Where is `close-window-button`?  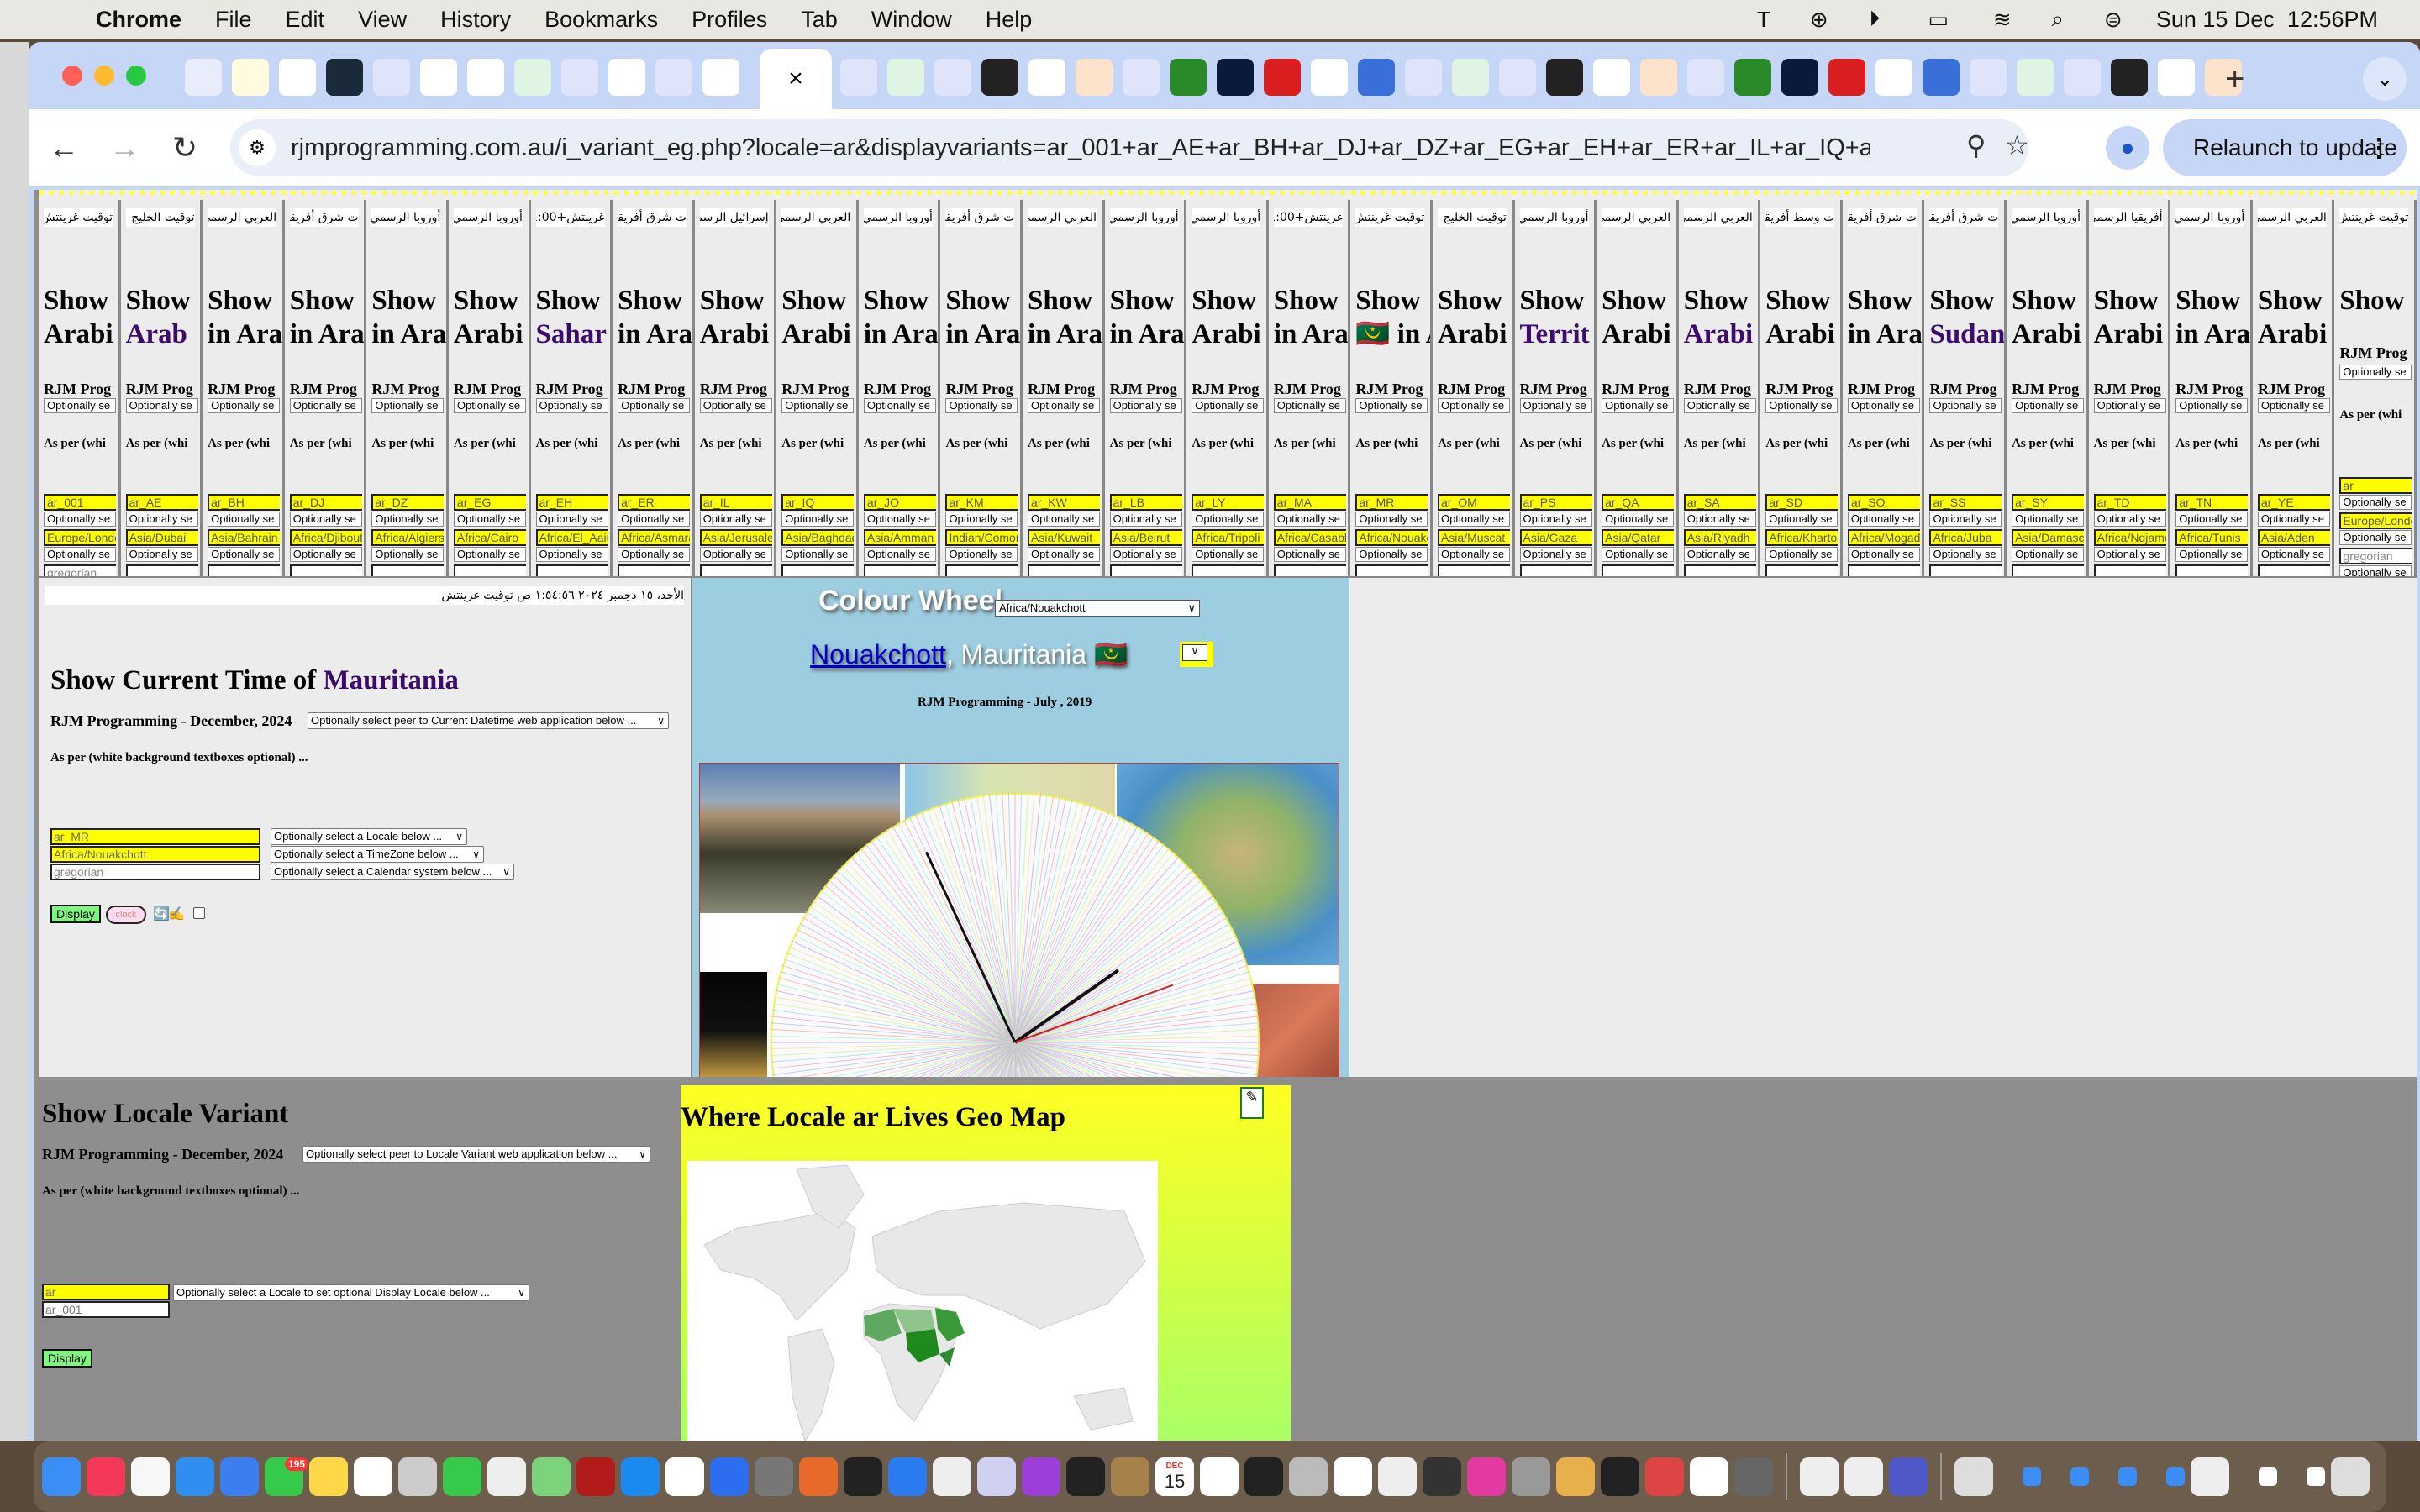 close-window-button is located at coordinates (72, 76).